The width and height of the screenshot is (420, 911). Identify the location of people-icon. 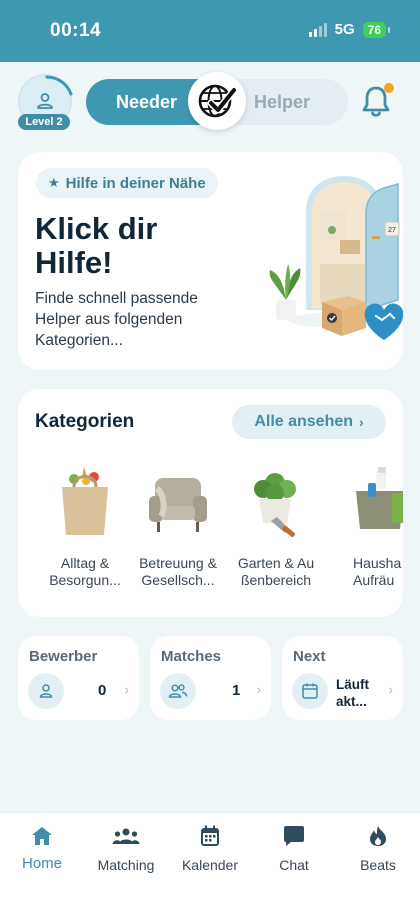
(178, 691).